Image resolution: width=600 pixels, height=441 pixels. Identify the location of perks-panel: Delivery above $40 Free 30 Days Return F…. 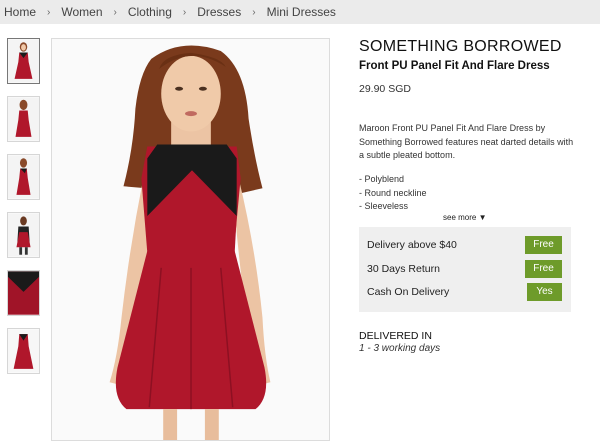
(465, 269).